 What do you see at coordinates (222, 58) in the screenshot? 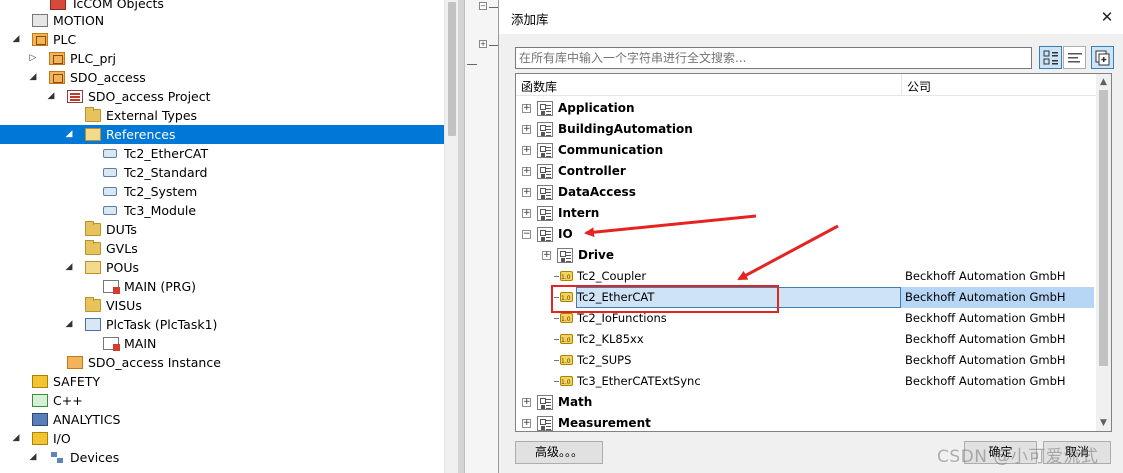
I see `tree-item-plc-prj: ▷ PLC_prj` at bounding box center [222, 58].